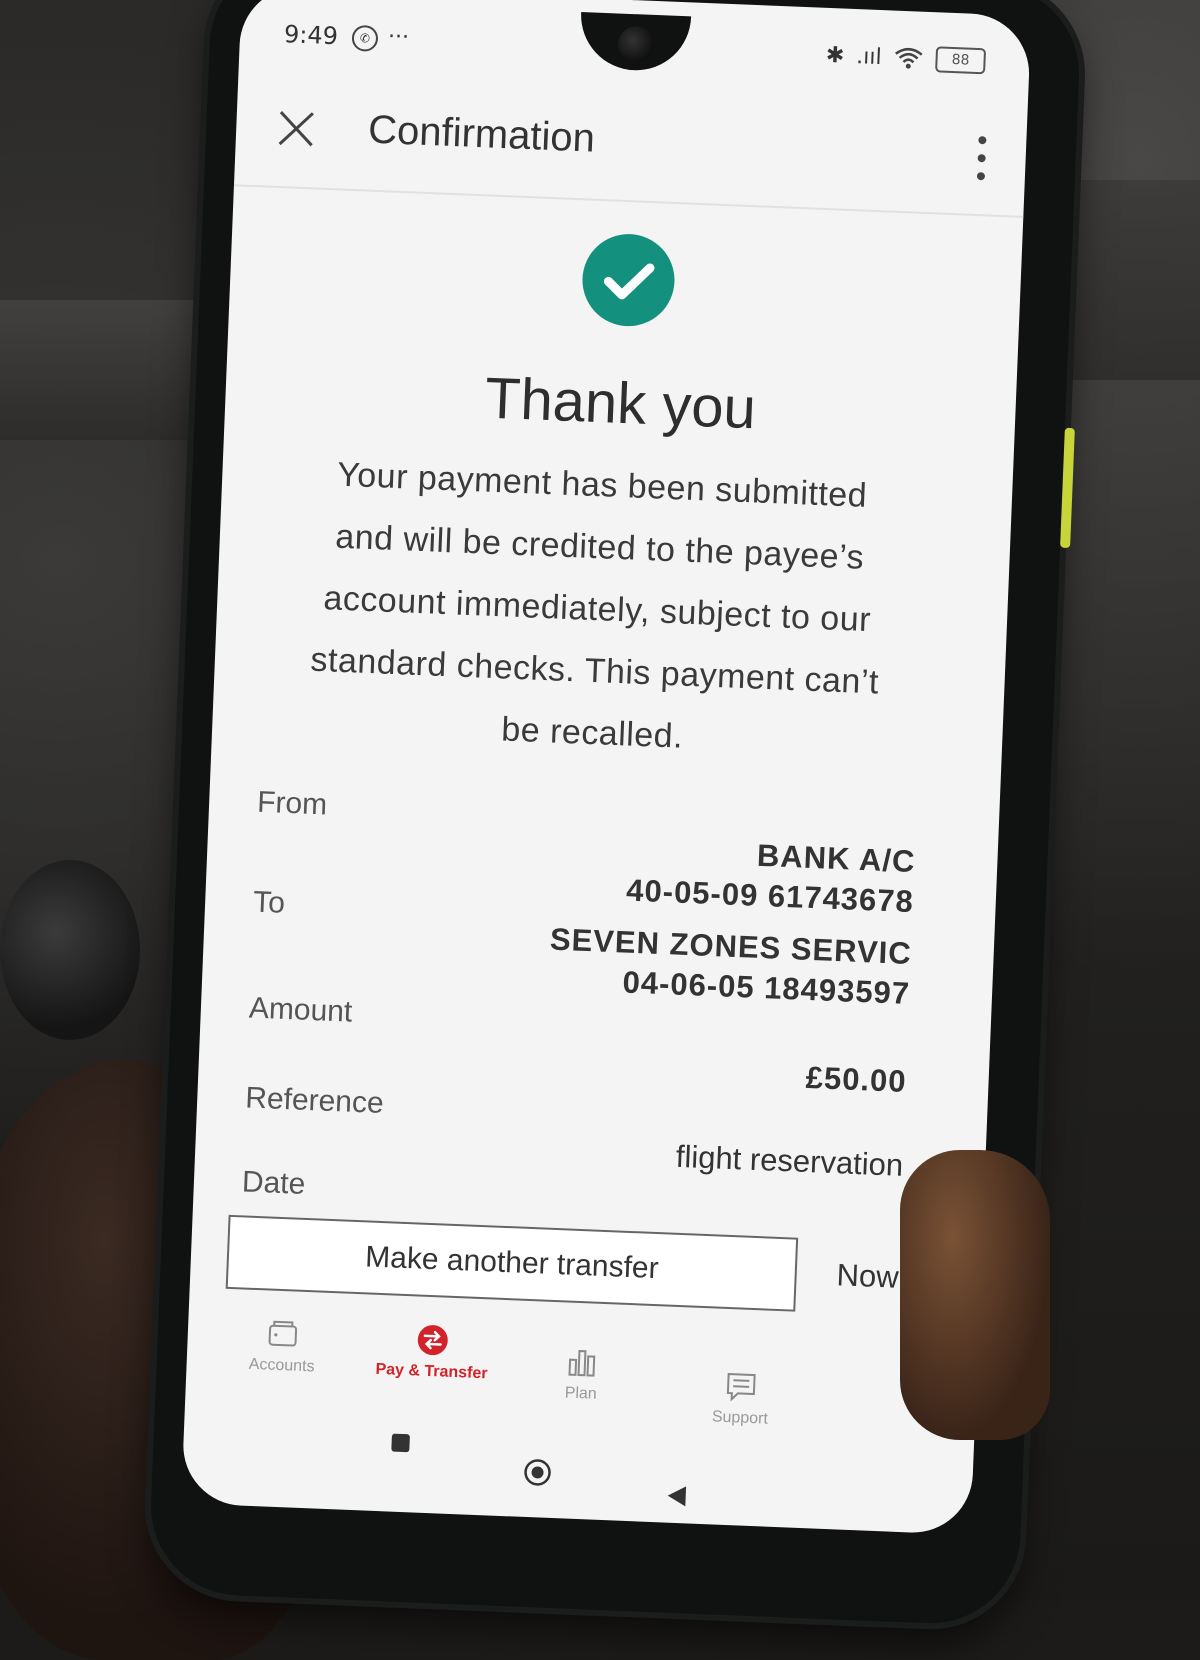  I want to click on nav-item-accounts: Accounts, so click(282, 1346).